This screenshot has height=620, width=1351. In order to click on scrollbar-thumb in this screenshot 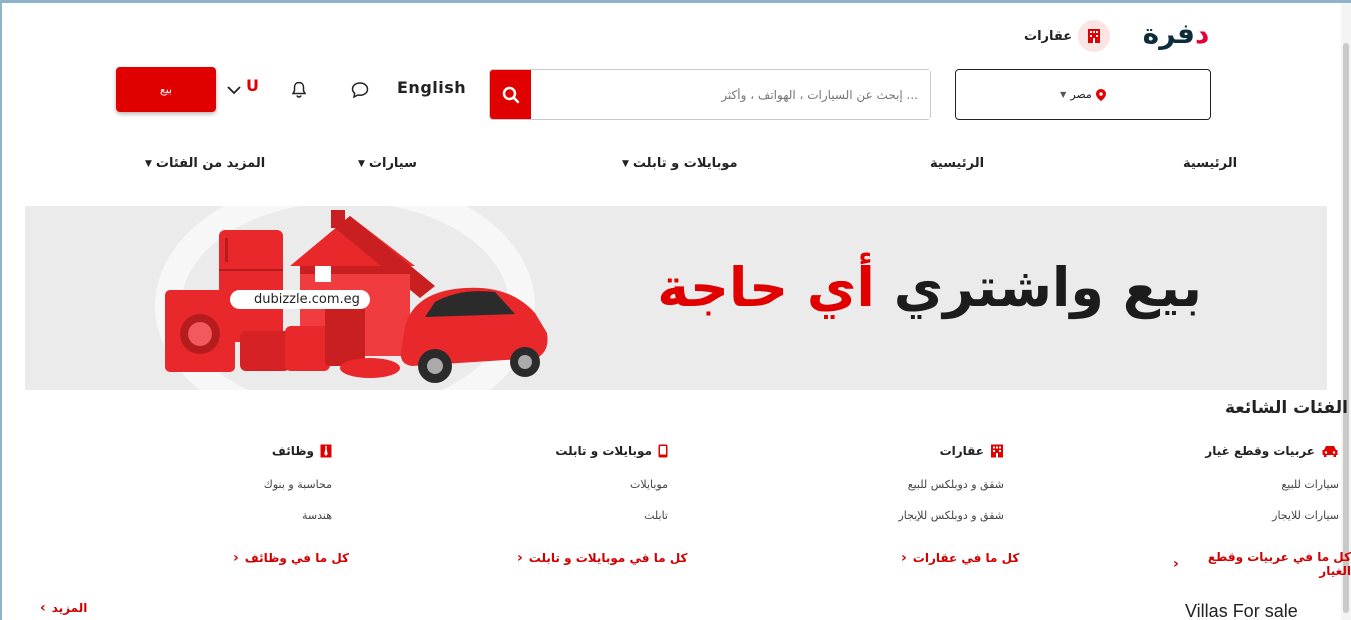, I will do `click(1346, 328)`.